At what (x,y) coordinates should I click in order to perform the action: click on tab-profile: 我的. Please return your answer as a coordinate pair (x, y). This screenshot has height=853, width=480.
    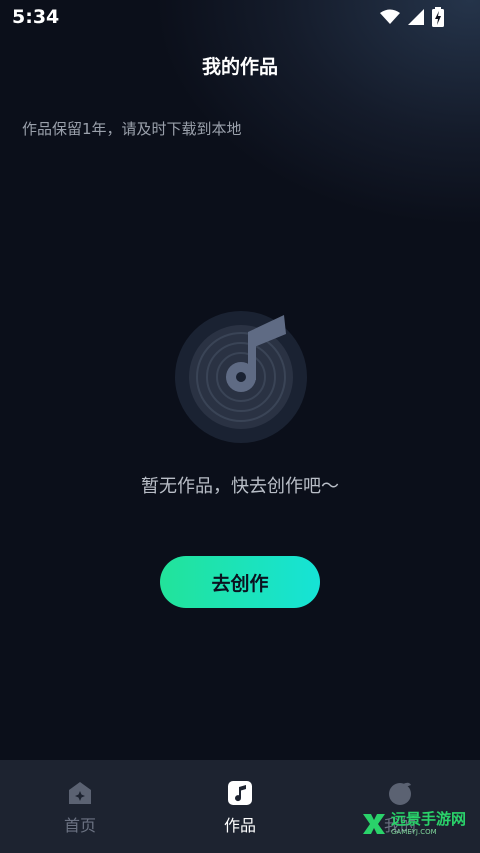
    Looking at the image, I should click on (400, 806).